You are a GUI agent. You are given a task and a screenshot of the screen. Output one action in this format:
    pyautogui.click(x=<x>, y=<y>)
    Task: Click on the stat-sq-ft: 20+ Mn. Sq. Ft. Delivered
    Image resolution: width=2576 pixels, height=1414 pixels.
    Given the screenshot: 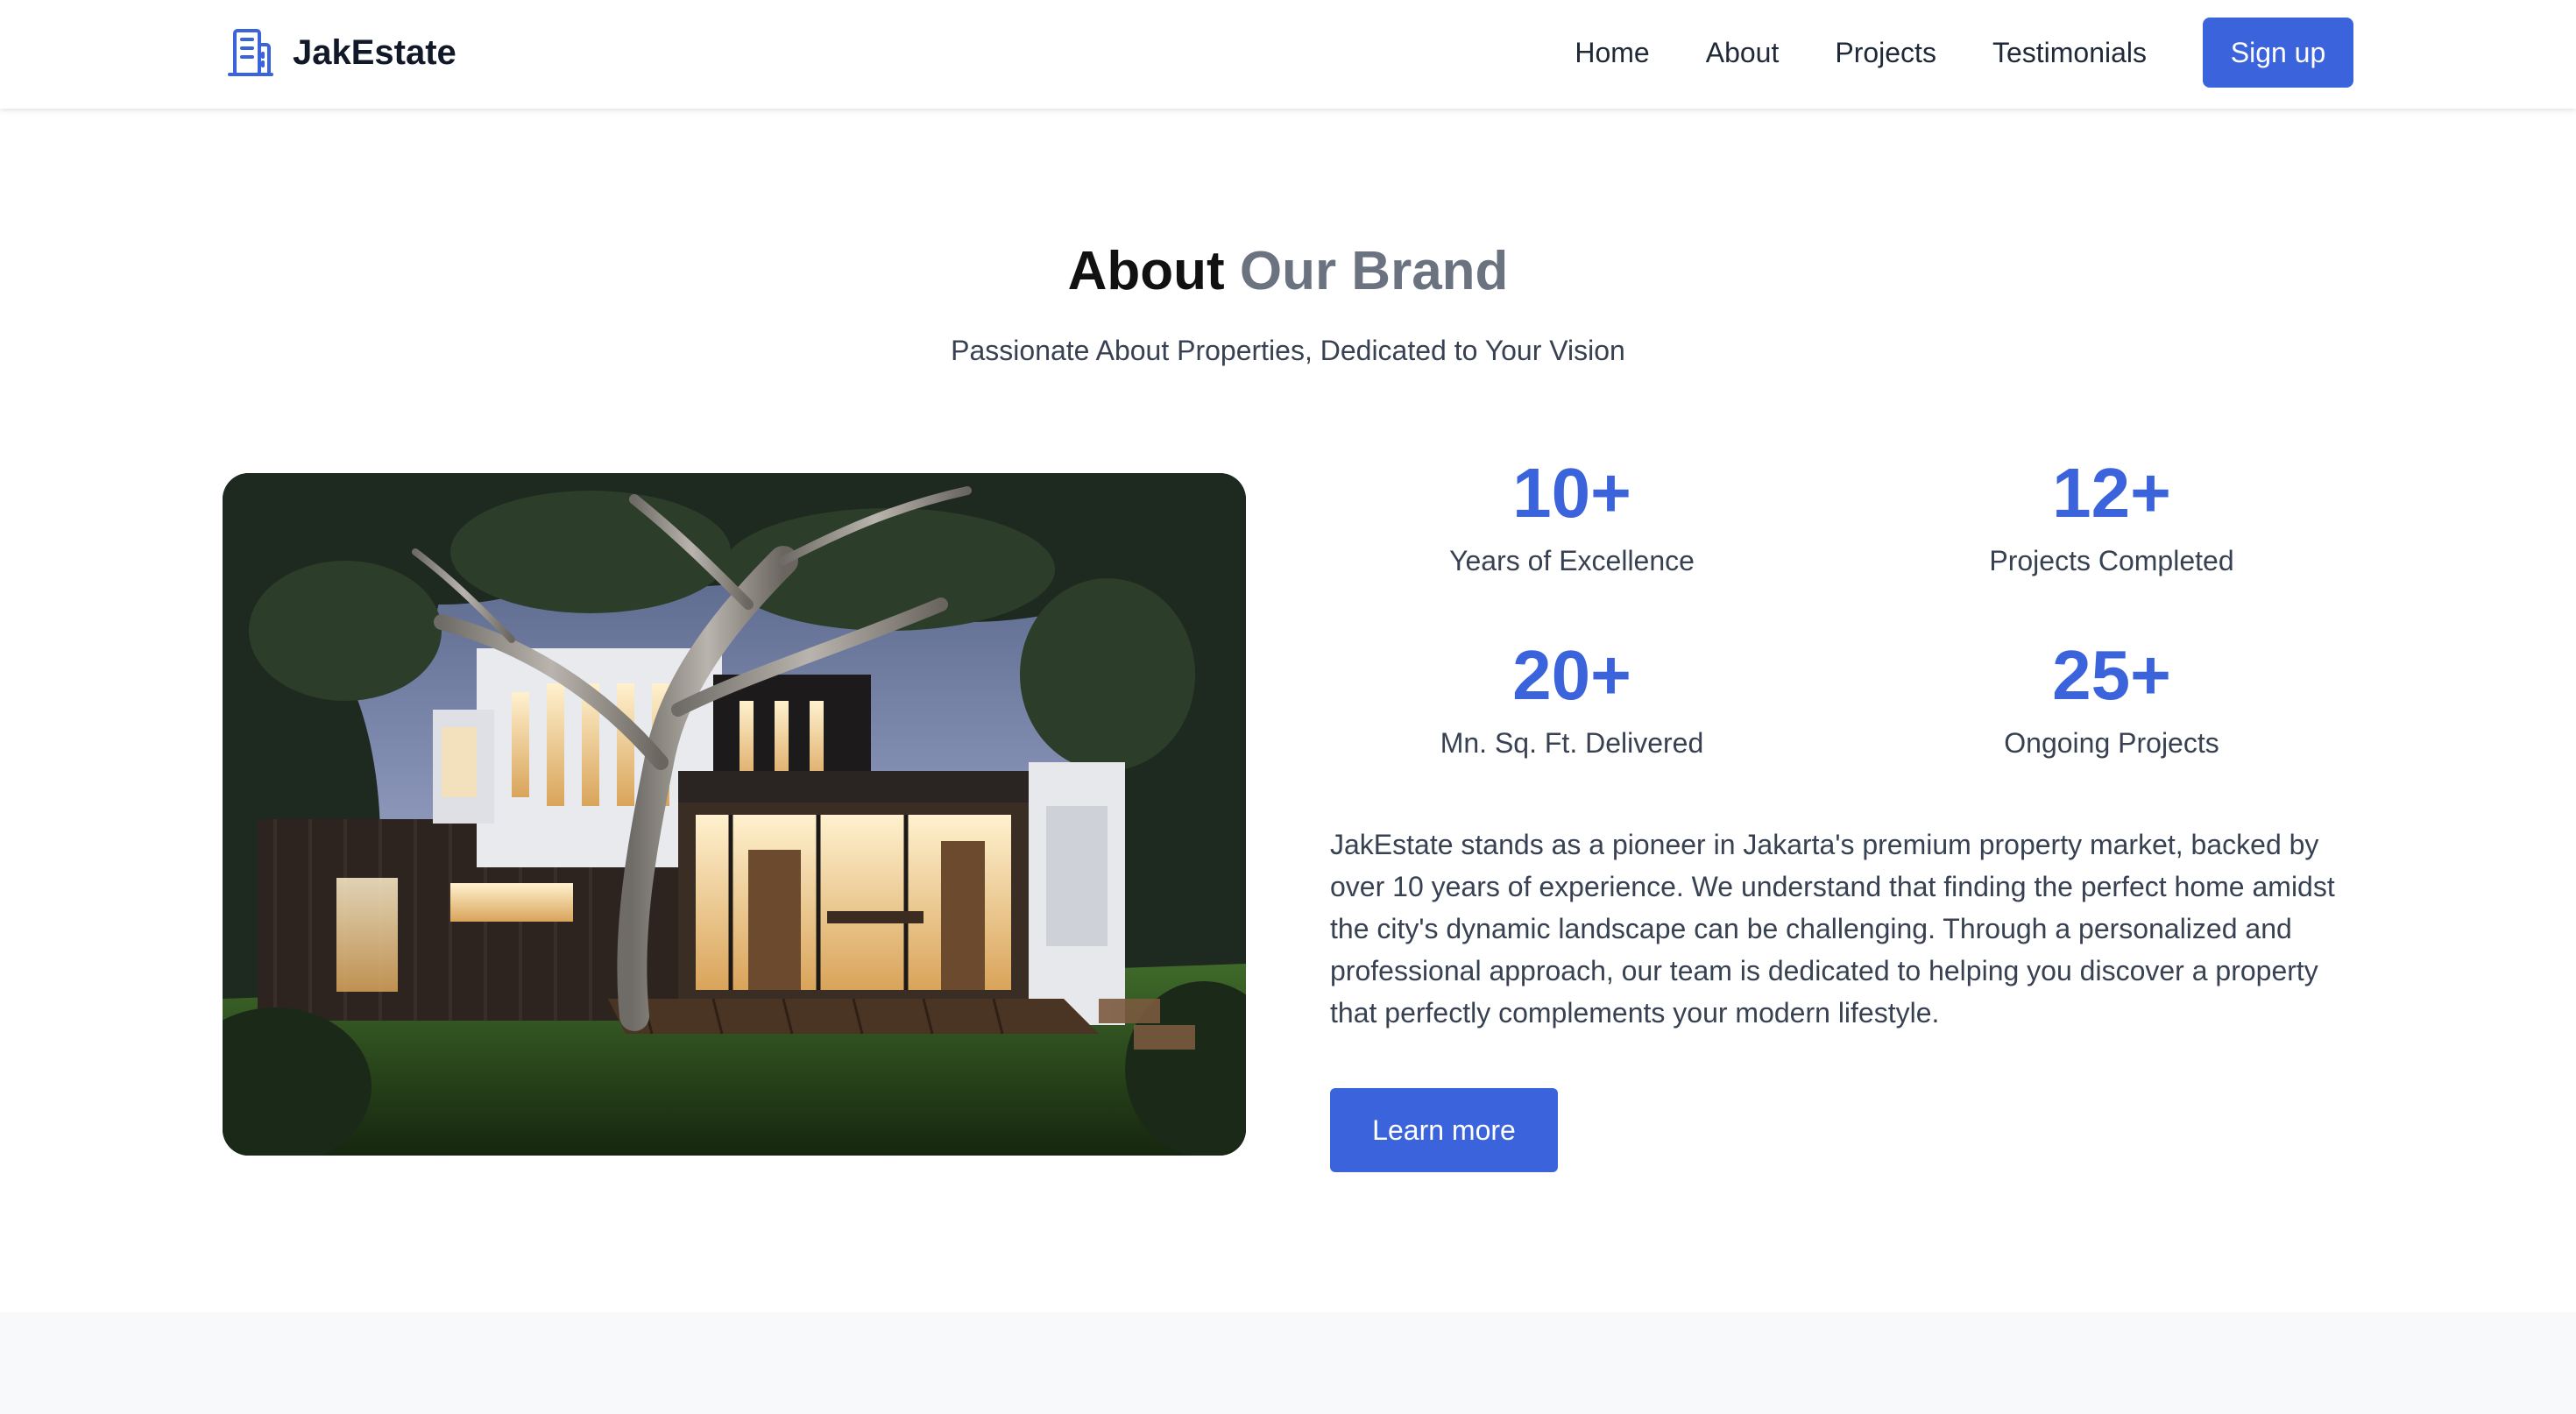 What is the action you would take?
    pyautogui.click(x=1571, y=698)
    